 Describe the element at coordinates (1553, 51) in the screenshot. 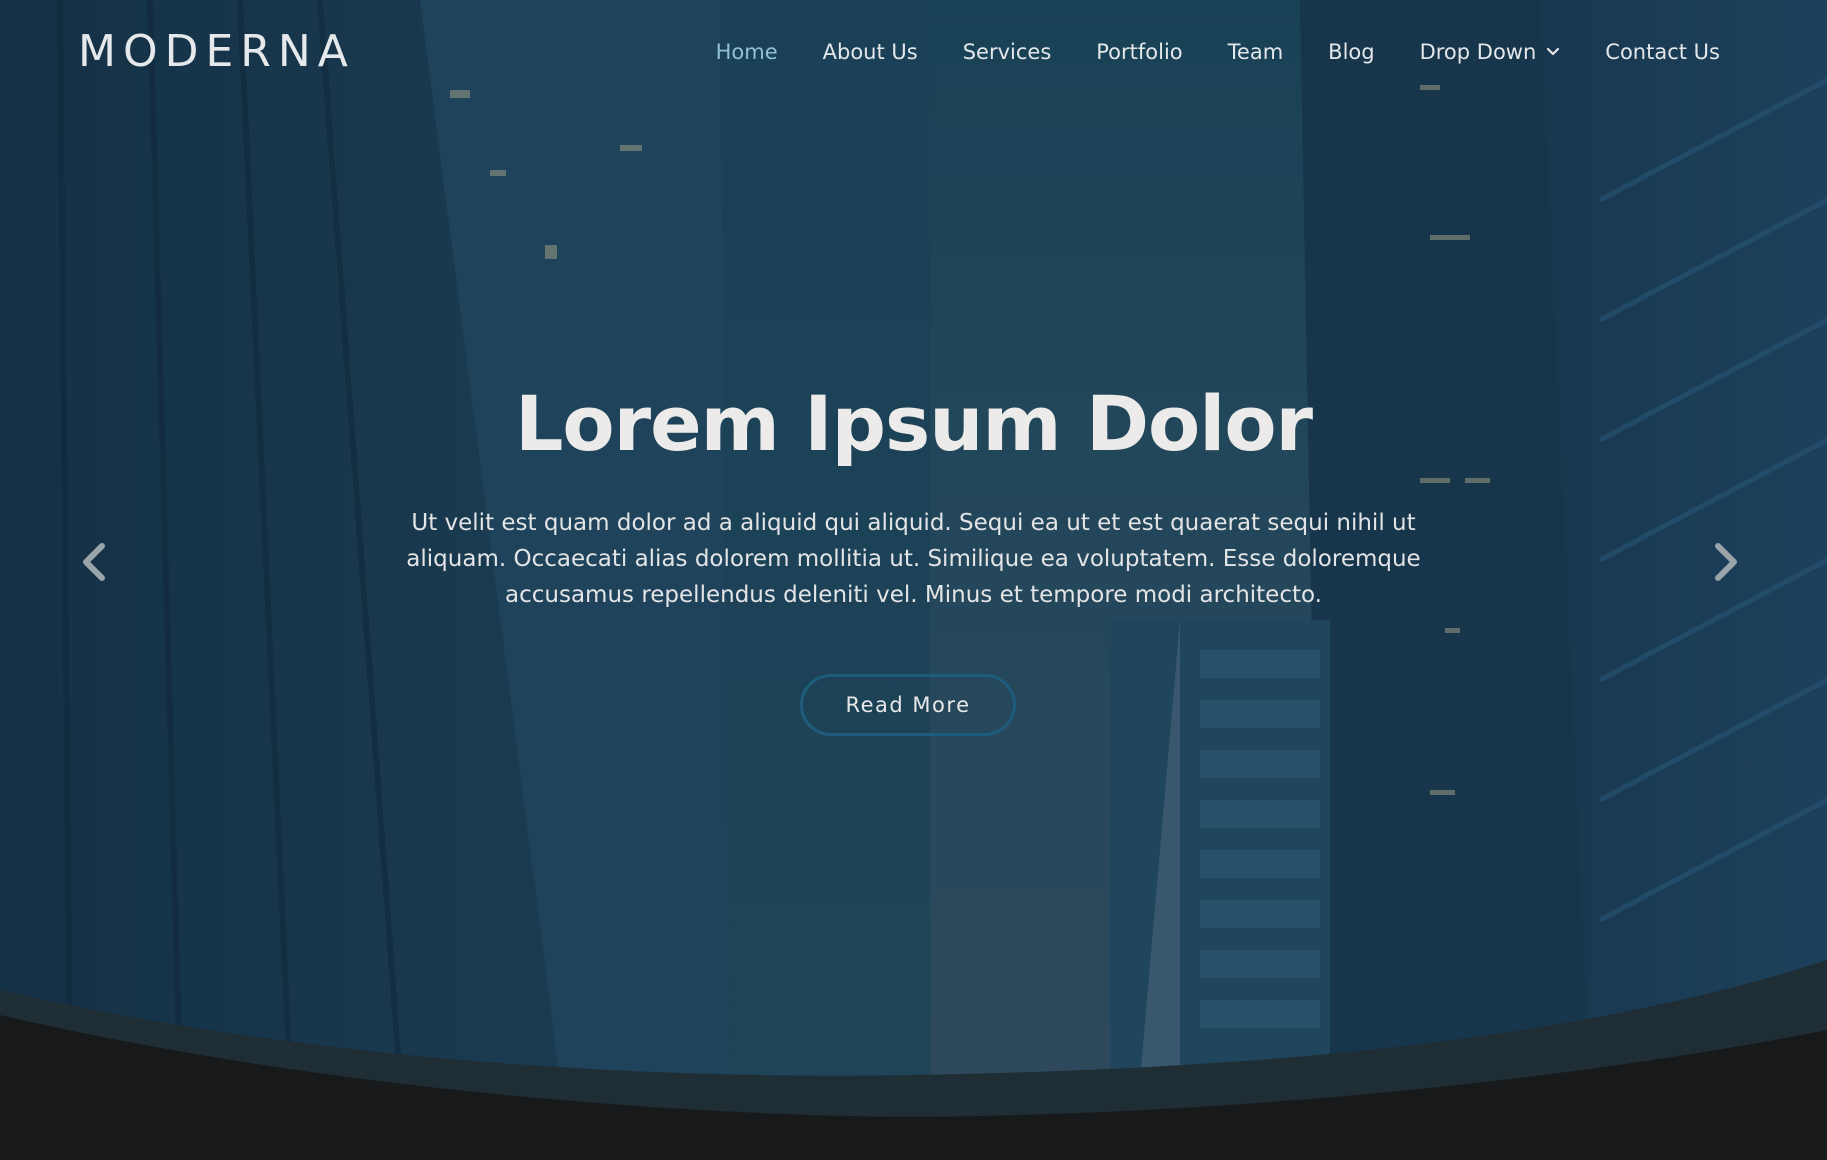

I see `chevron-down-icon` at that location.